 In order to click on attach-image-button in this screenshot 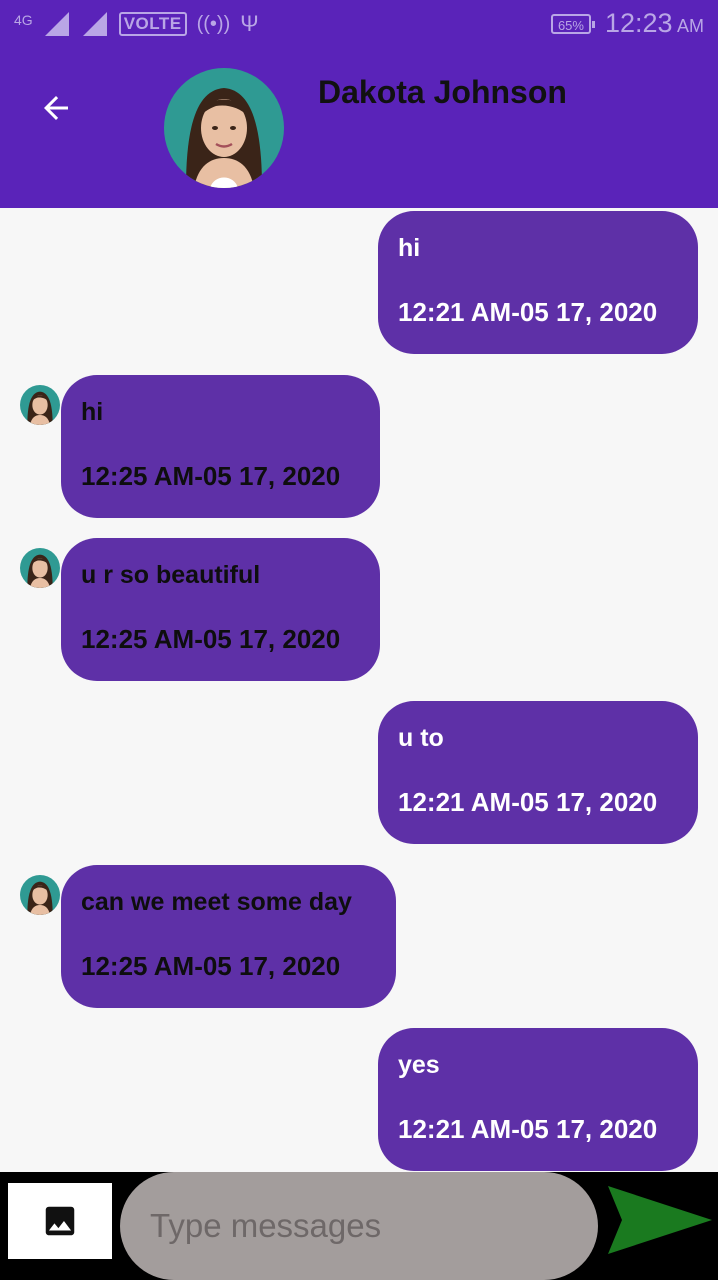, I will do `click(60, 1221)`.